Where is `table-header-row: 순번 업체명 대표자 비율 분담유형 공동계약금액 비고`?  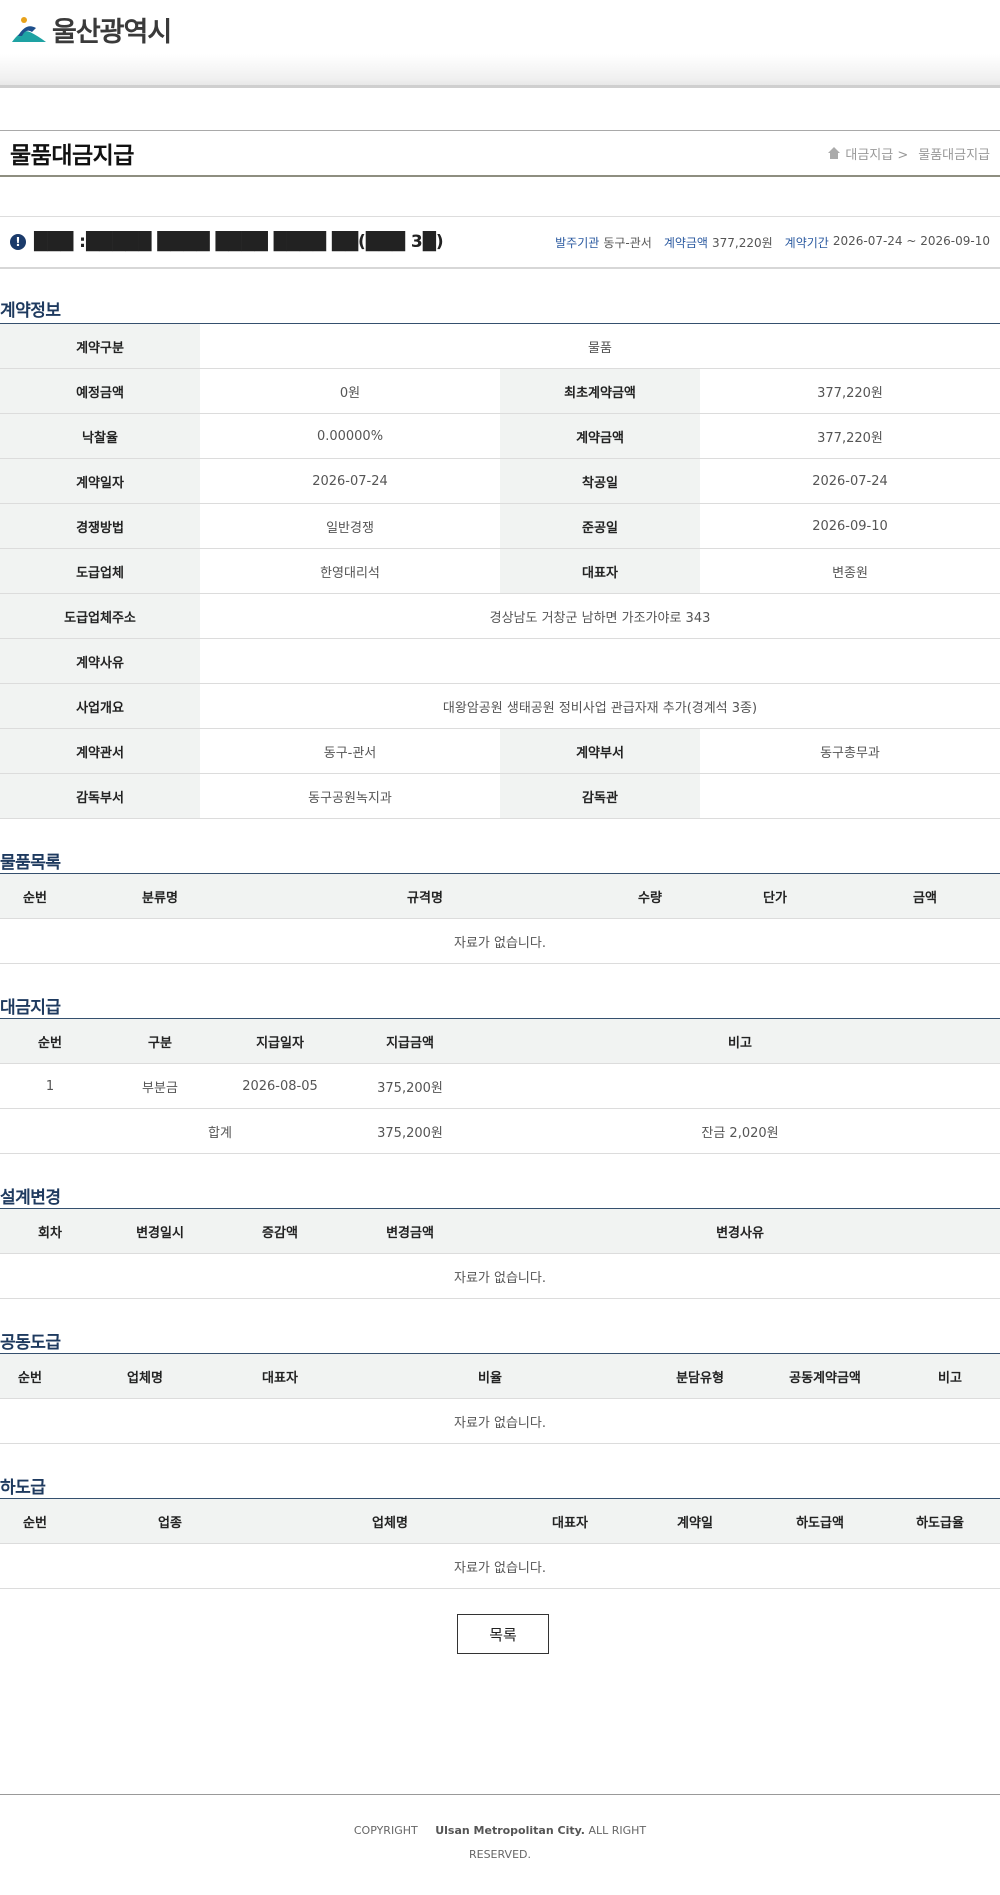
table-header-row: 순번 업체명 대표자 비율 분담유형 공동계약금액 비고 is located at coordinates (500, 1376).